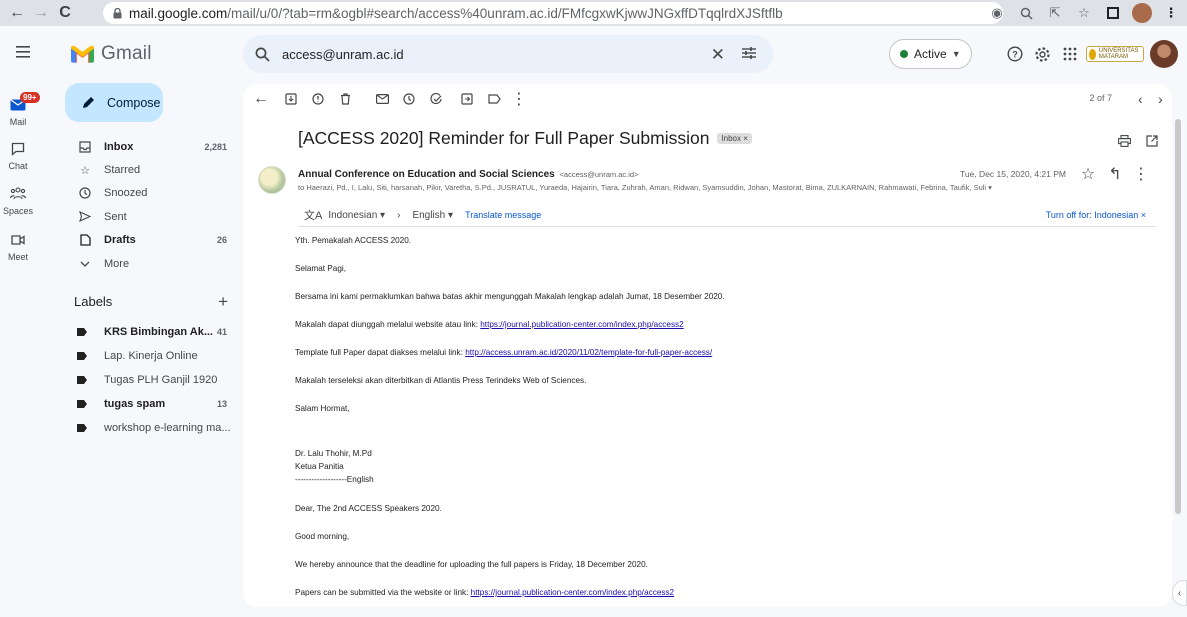 The width and height of the screenshot is (1187, 617). What do you see at coordinates (85, 193) in the screenshot?
I see `clock-icon` at bounding box center [85, 193].